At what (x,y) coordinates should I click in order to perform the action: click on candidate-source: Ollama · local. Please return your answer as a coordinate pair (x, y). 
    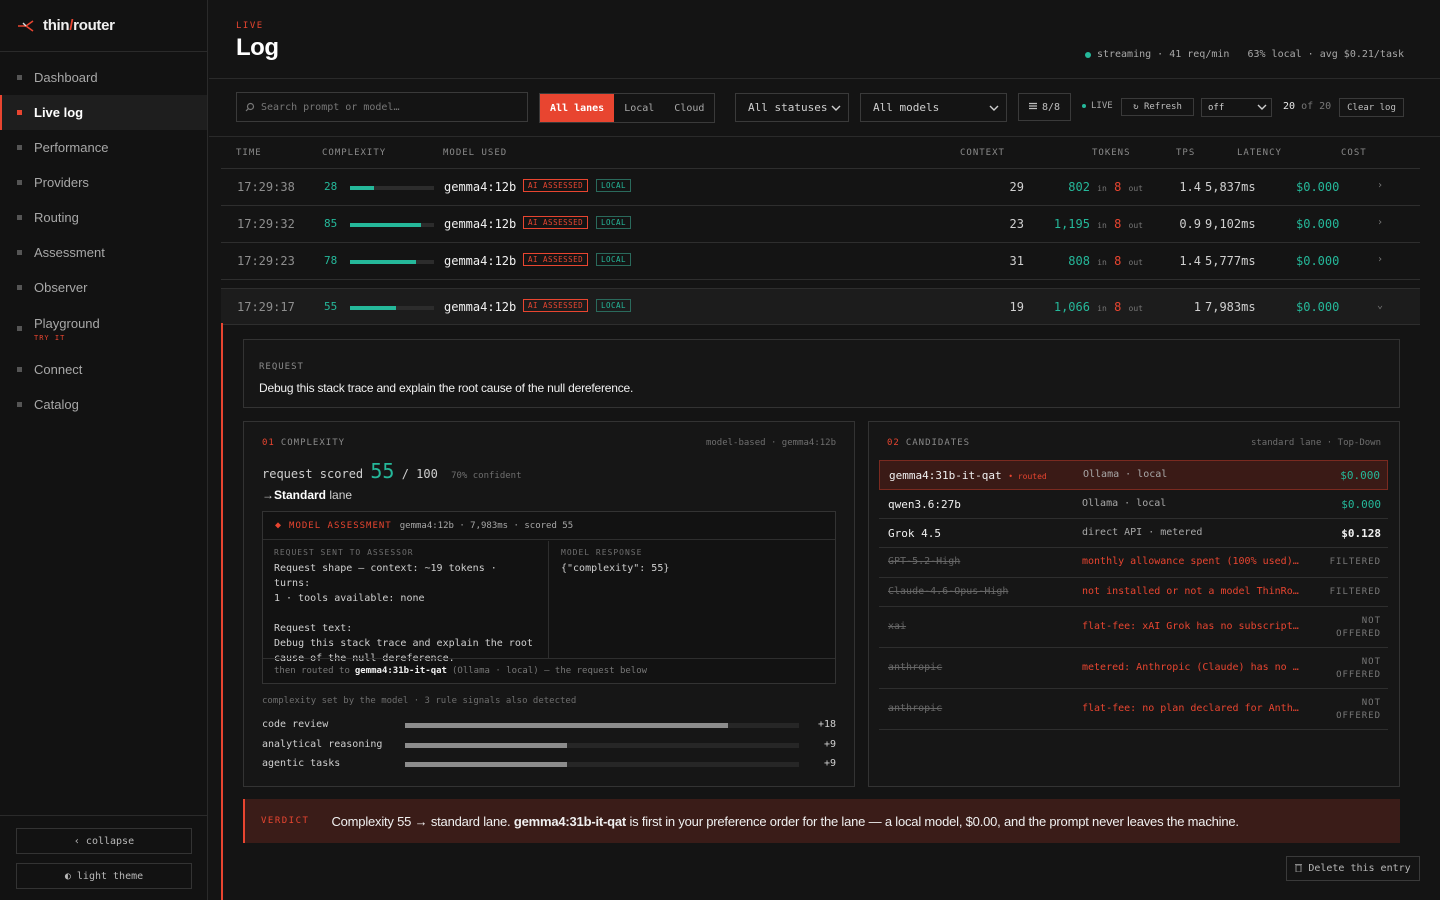
    Looking at the image, I should click on (1124, 503).